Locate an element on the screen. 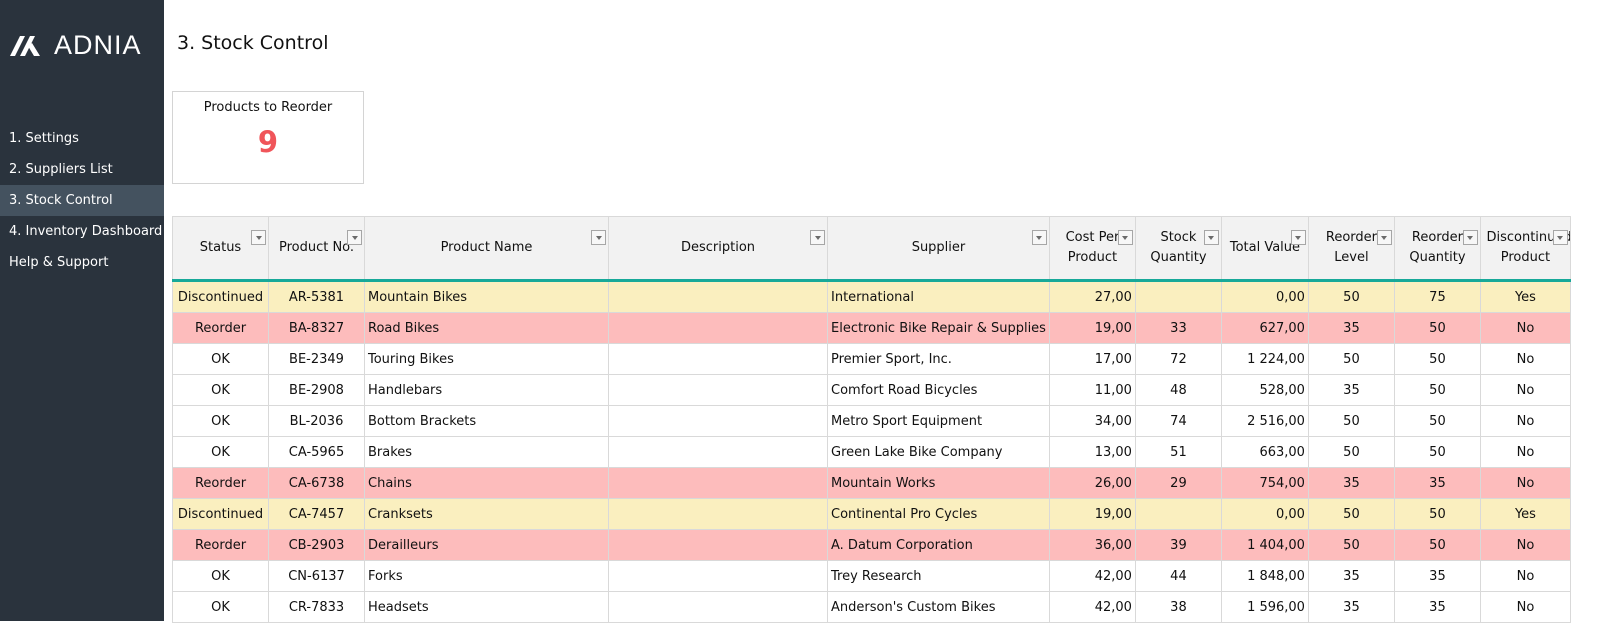 The height and width of the screenshot is (623, 1602). cell-total: 2 516,00 is located at coordinates (1264, 421).